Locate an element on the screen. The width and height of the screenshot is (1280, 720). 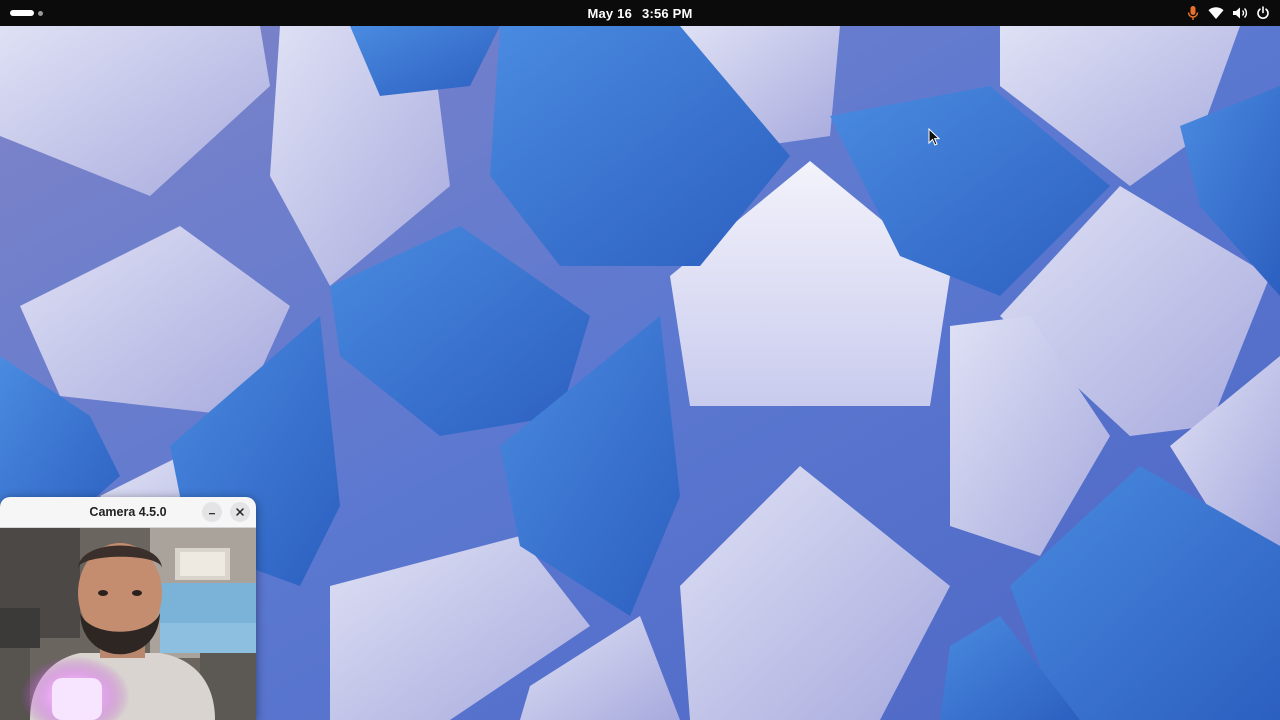
camera-window: Camera 4.5.0 is located at coordinates (128, 608).